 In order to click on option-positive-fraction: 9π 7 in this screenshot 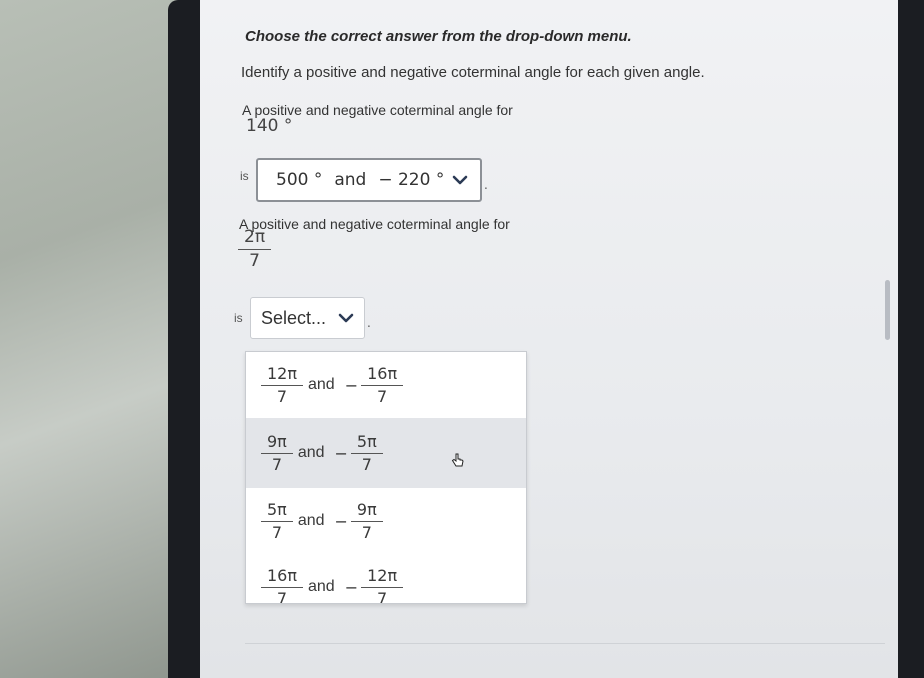, I will do `click(277, 452)`.